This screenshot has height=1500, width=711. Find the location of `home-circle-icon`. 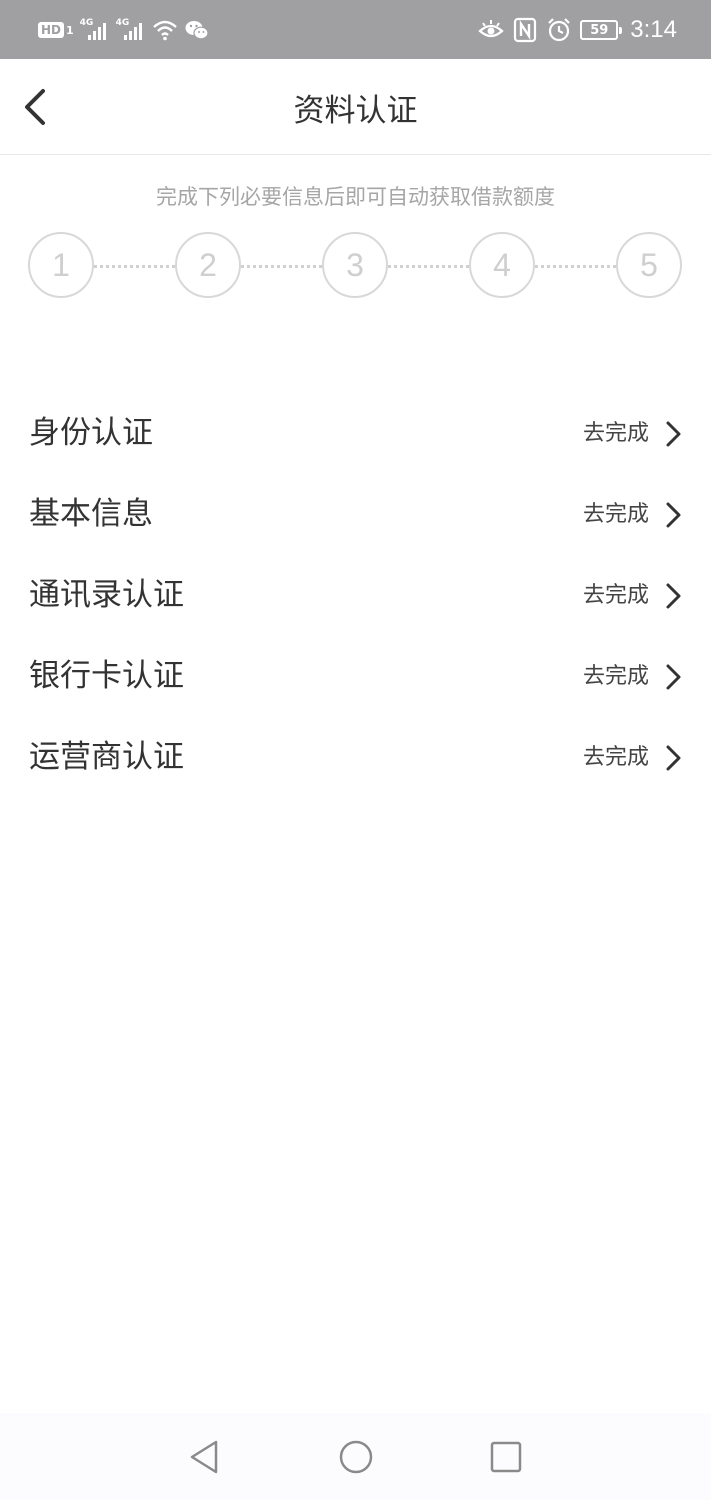

home-circle-icon is located at coordinates (356, 1457).